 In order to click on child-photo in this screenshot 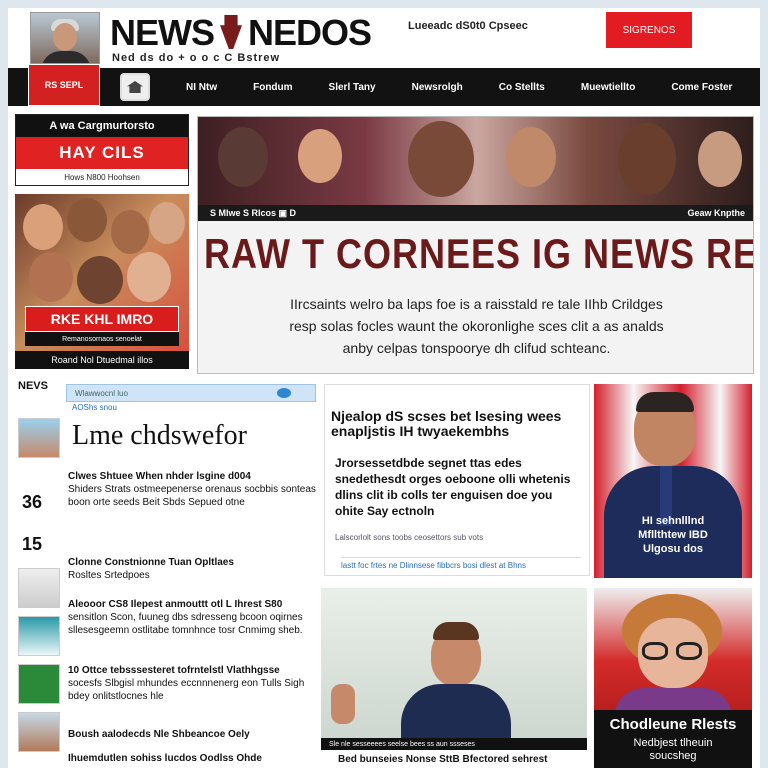, I will do `click(673, 649)`.